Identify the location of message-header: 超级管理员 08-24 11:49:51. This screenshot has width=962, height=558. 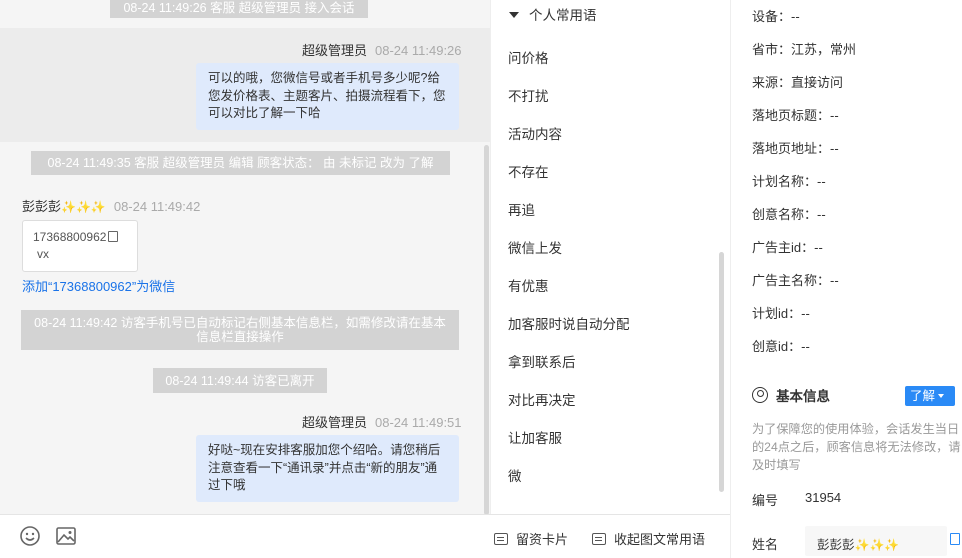
(382, 421).